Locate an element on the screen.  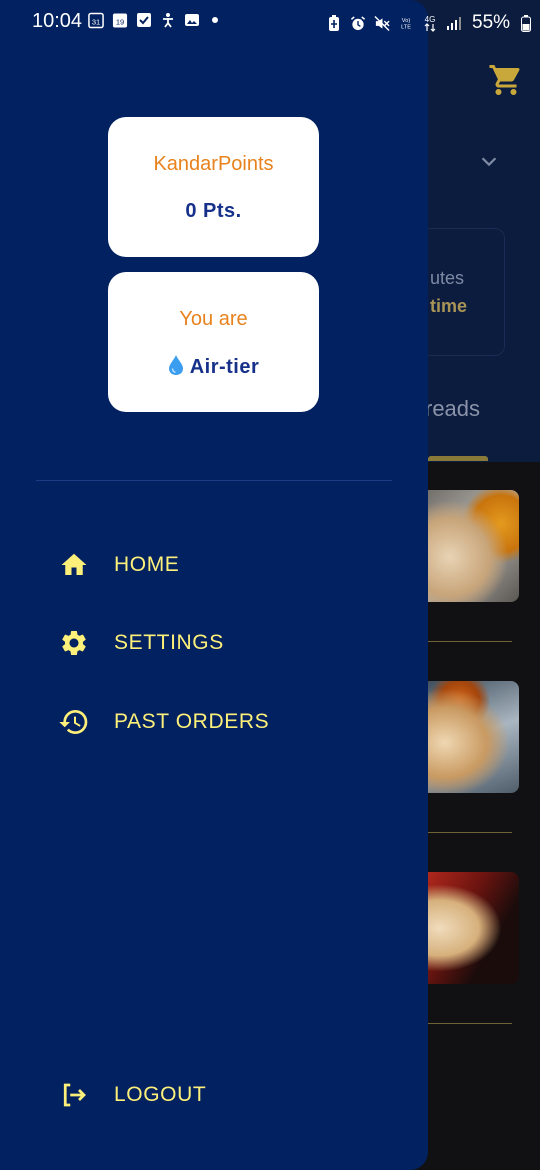
calendar-icon: 31 is located at coordinates (96, 20).